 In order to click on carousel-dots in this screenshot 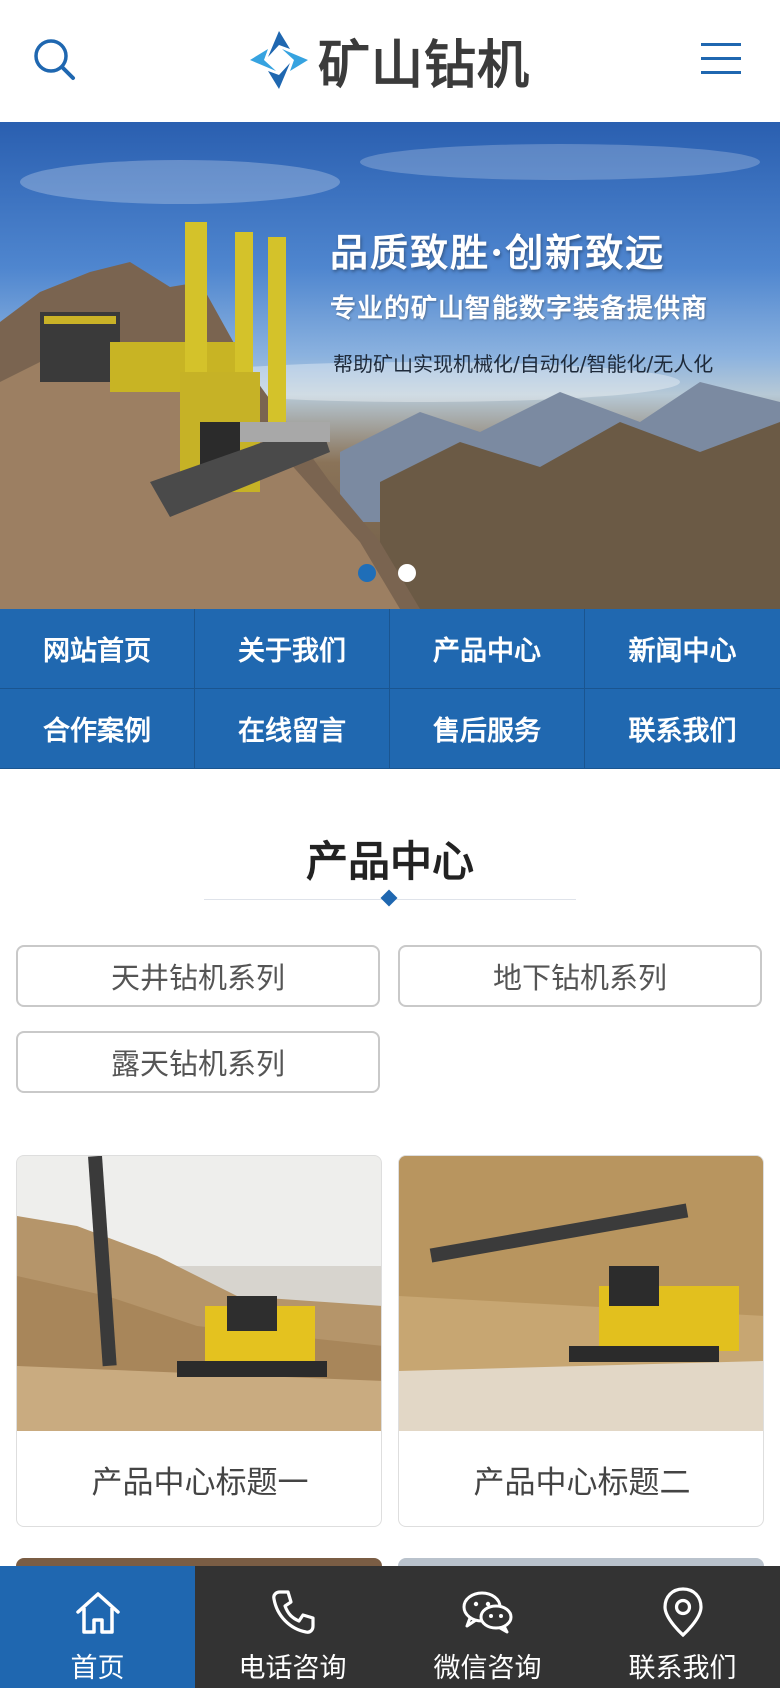, I will do `click(387, 573)`.